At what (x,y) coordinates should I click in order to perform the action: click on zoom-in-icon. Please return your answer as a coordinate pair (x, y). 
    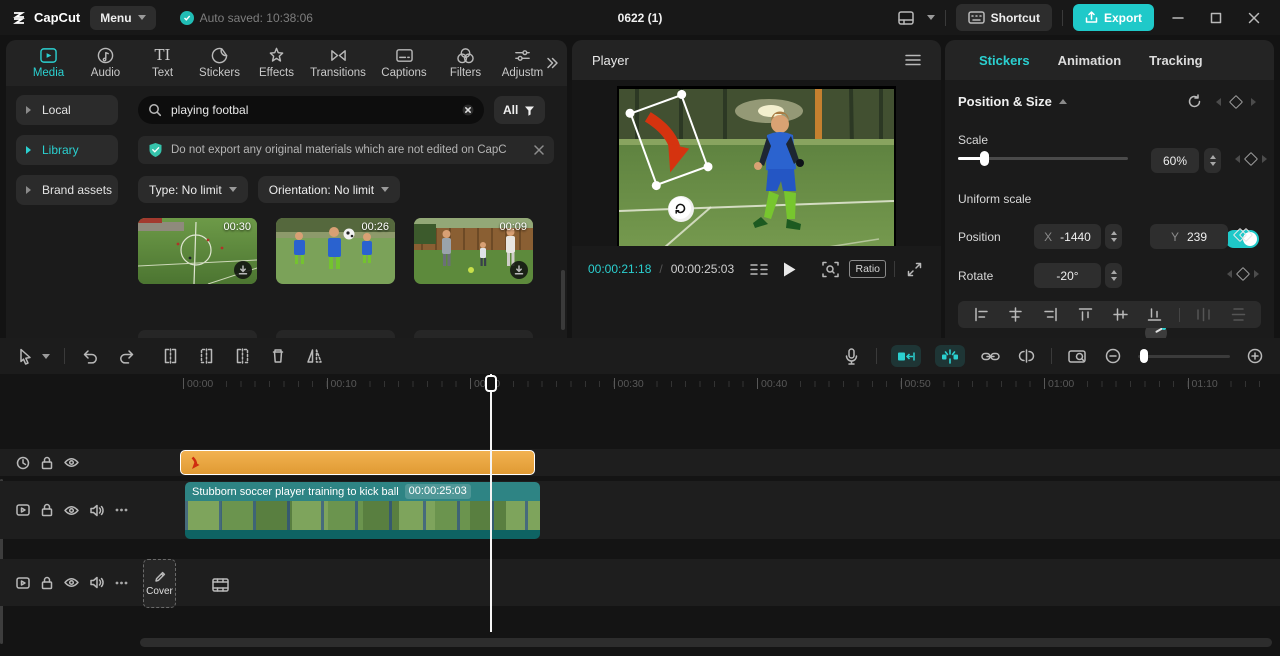
    Looking at the image, I should click on (1255, 356).